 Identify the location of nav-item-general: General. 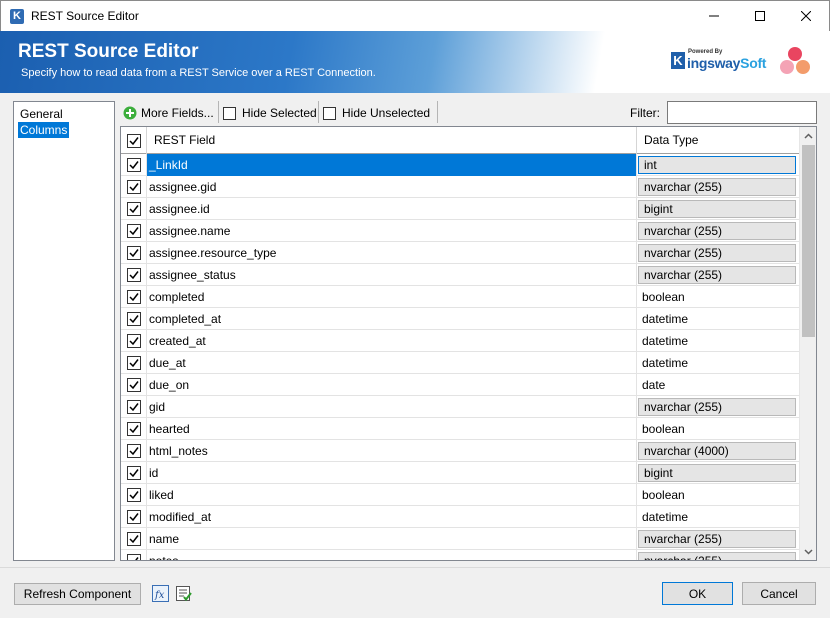
(41, 114).